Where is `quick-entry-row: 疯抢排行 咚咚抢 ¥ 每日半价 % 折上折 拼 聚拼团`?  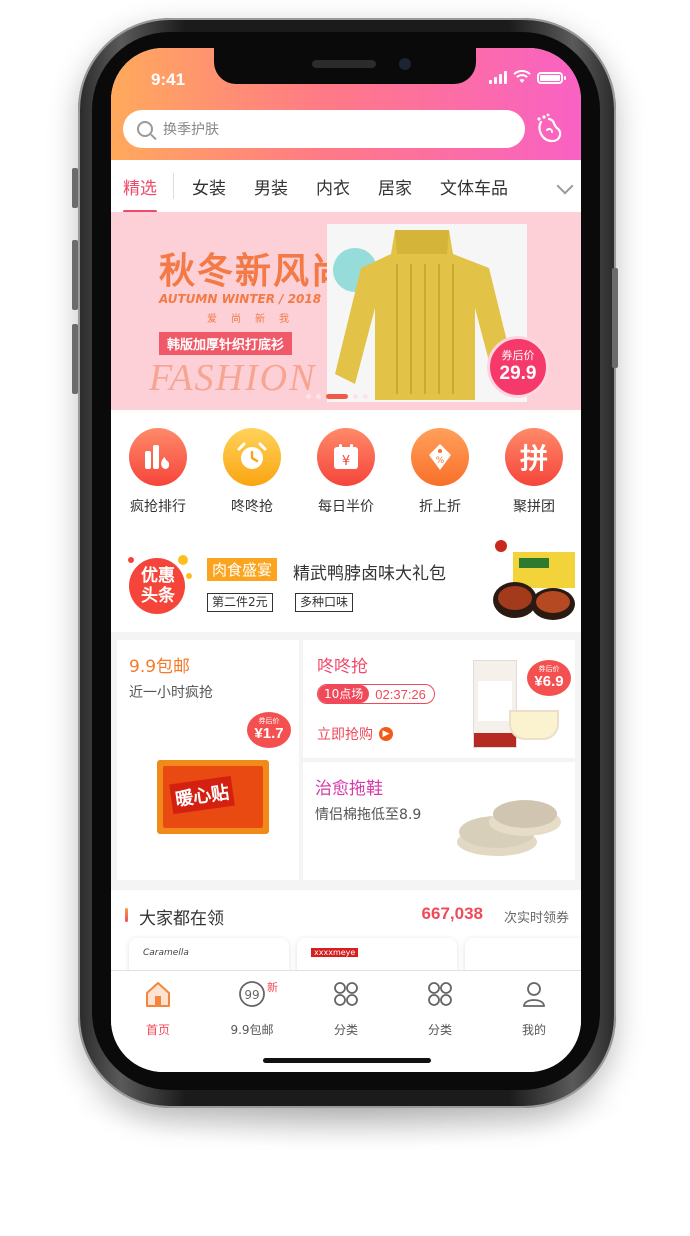 quick-entry-row: 疯抢排行 咚咚抢 ¥ 每日半价 % 折上折 拼 聚拼团 is located at coordinates (346, 469).